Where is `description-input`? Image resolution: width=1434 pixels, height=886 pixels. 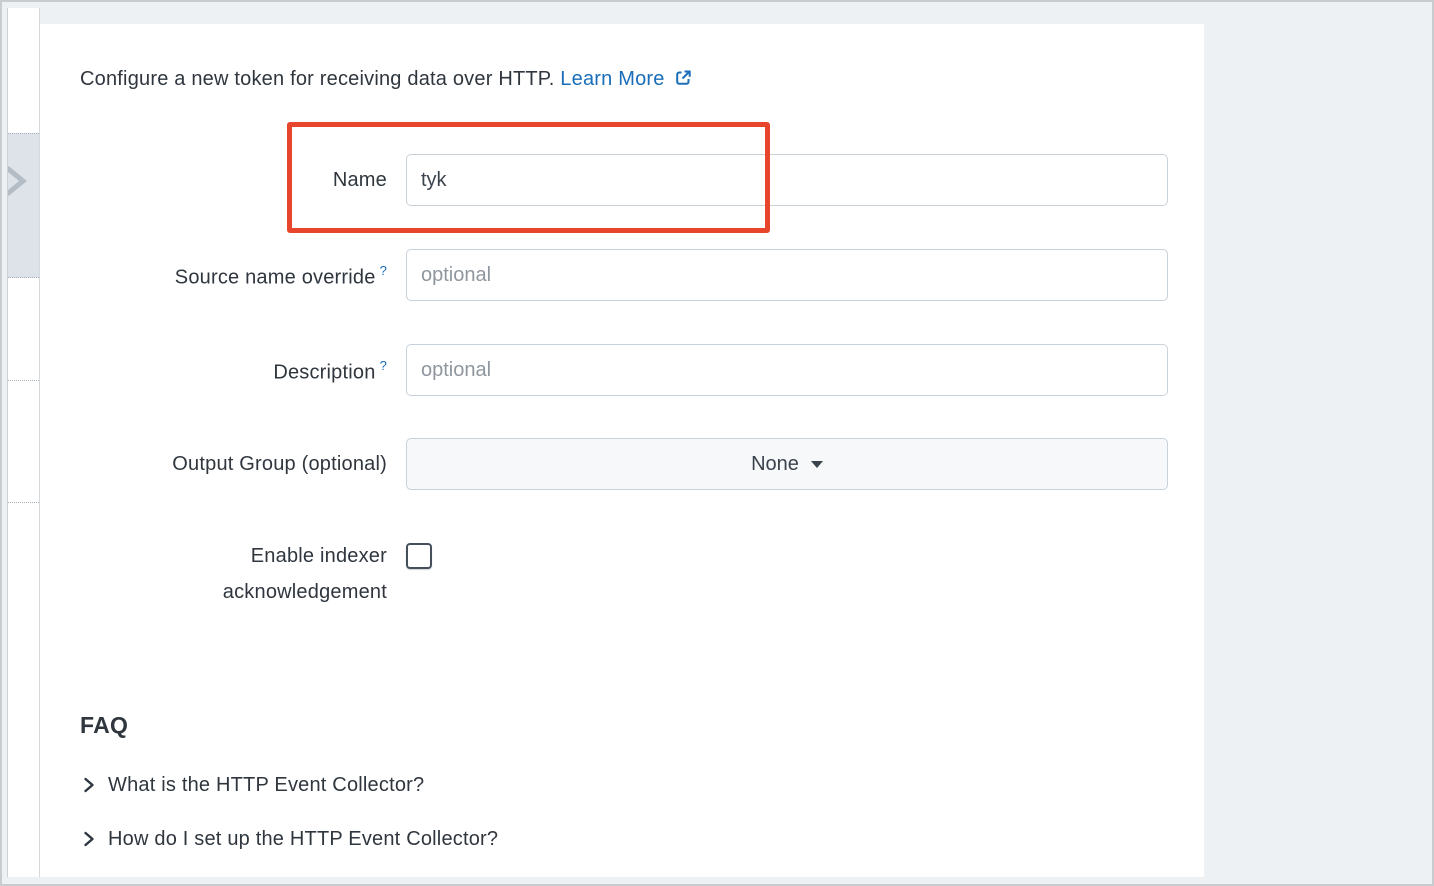
description-input is located at coordinates (787, 370).